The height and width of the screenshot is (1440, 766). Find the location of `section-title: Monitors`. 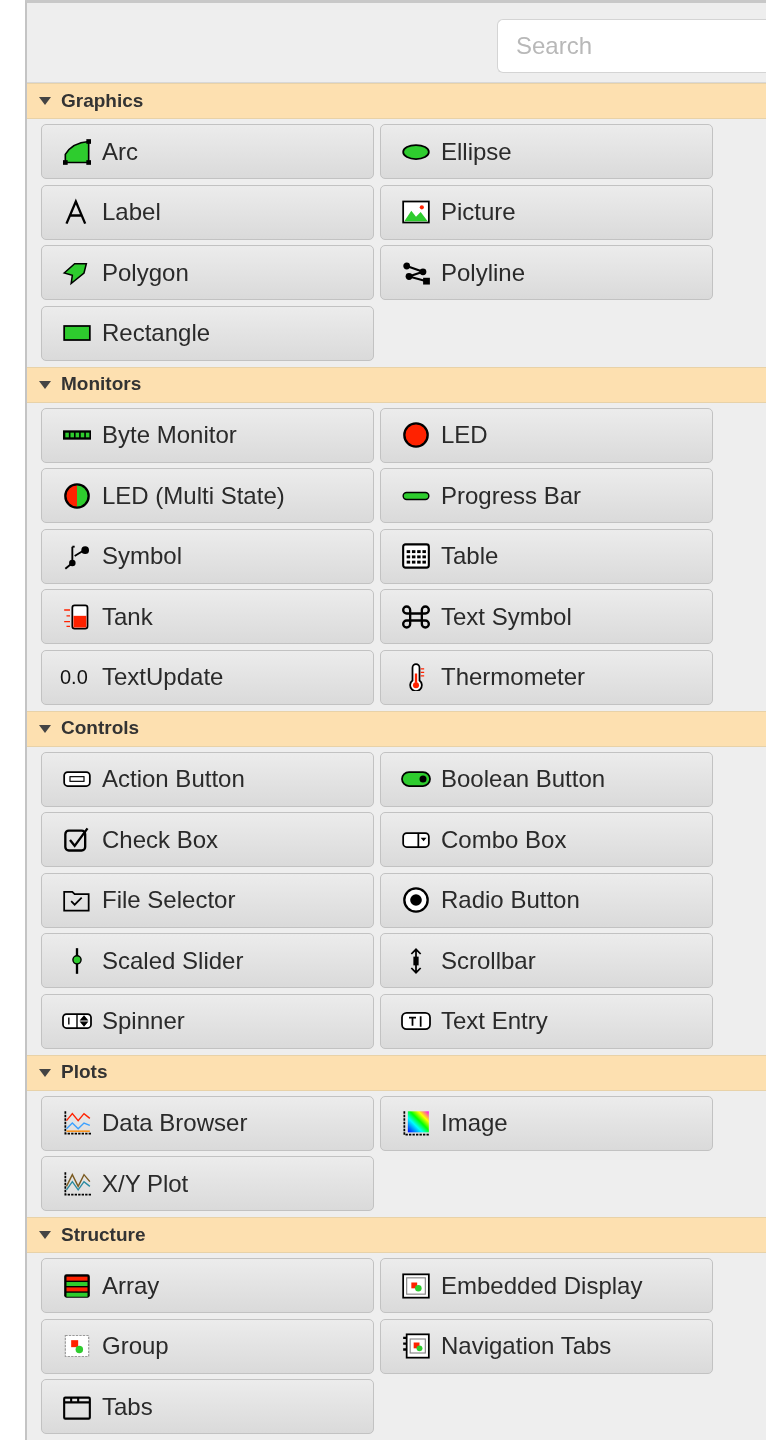

section-title: Monitors is located at coordinates (101, 384).